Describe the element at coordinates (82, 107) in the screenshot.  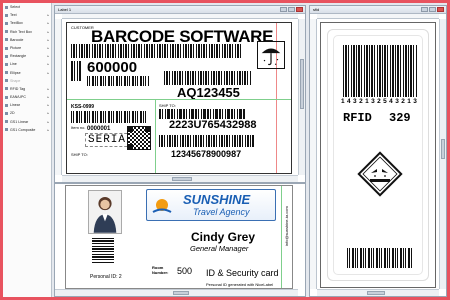
I see `kss-code: KSS-0999` at that location.